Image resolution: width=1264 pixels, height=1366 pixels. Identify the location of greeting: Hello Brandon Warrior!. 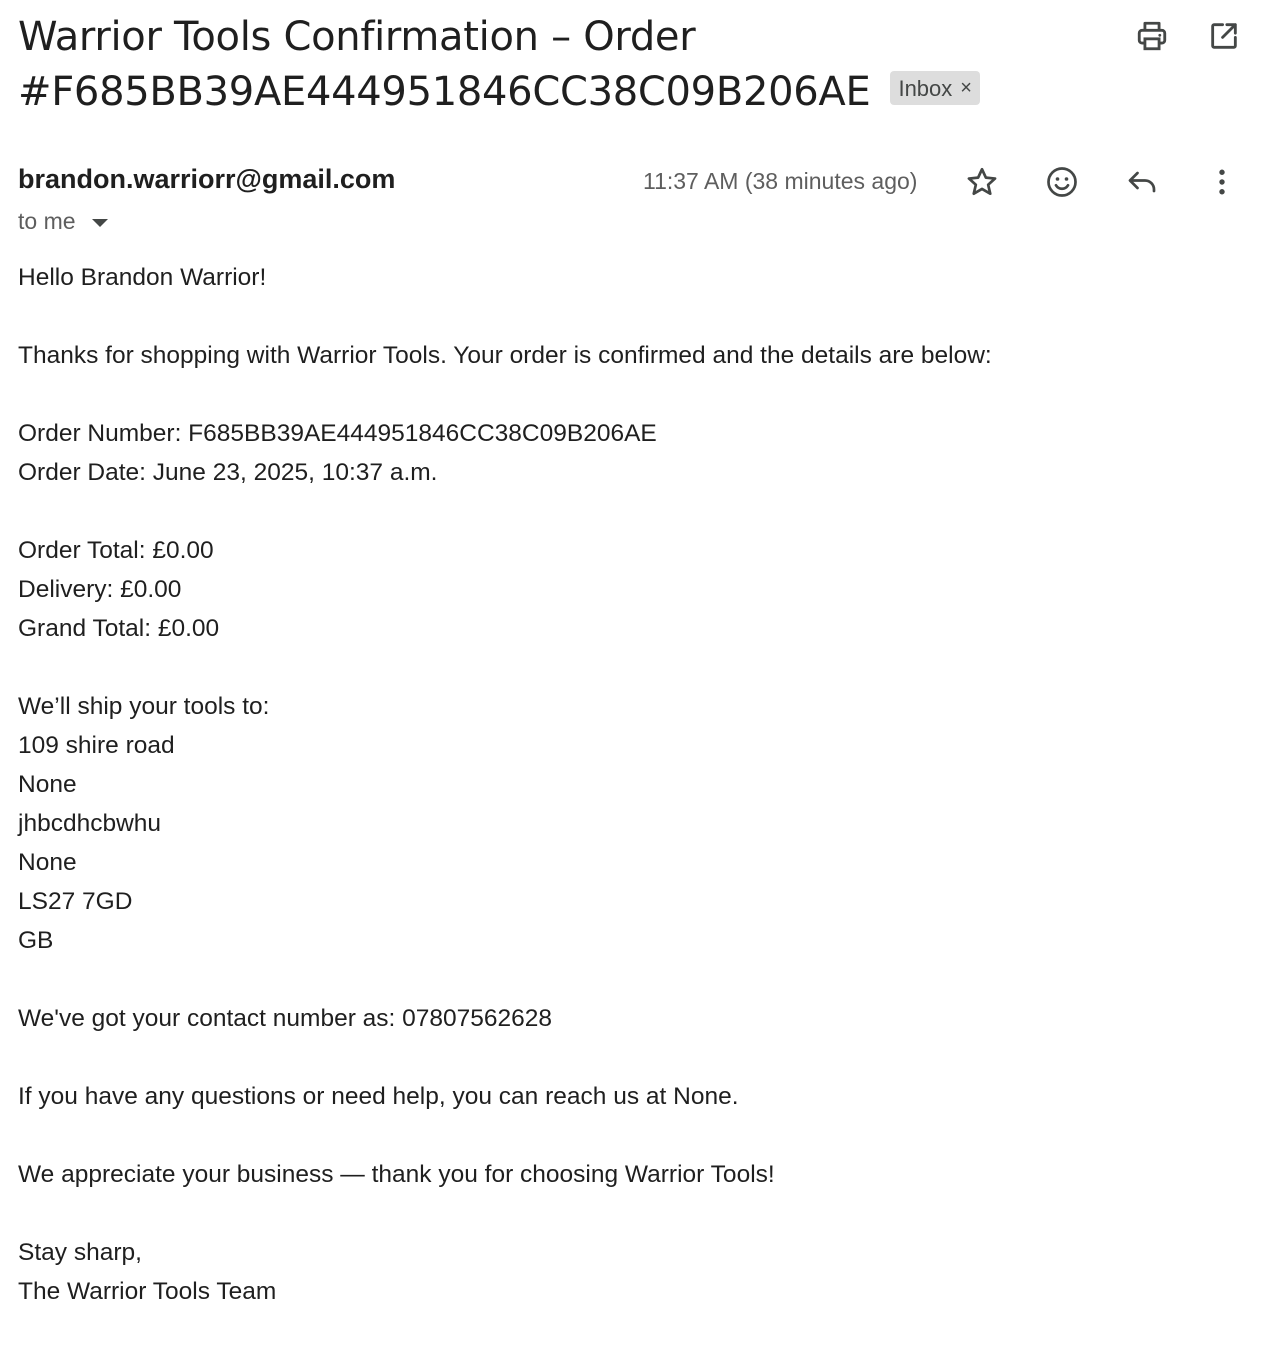
(142, 277).